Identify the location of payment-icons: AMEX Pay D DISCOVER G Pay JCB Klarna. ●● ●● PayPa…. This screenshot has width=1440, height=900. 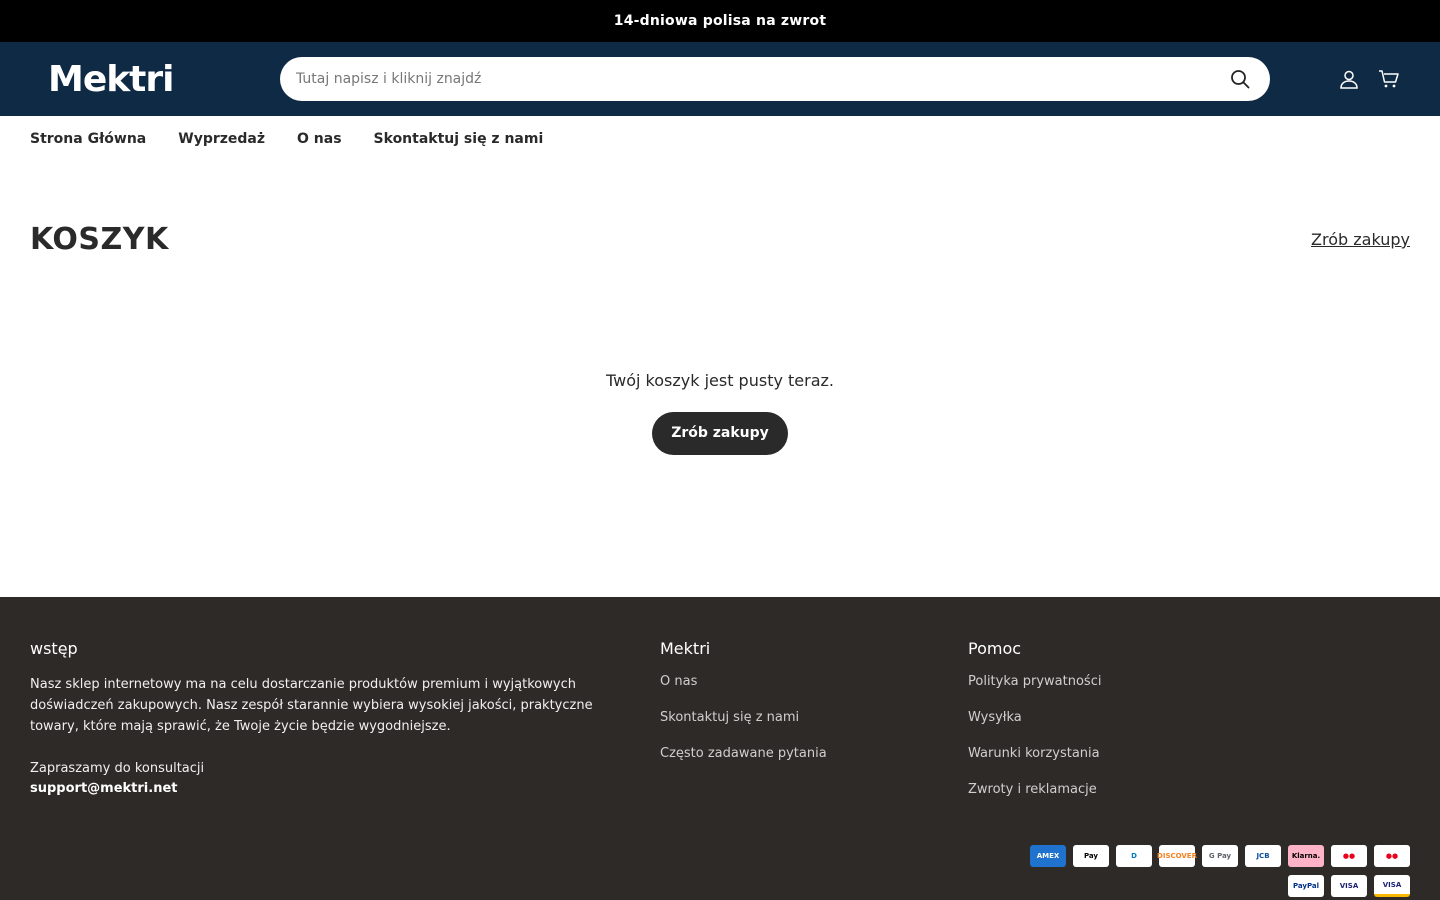
(1210, 871).